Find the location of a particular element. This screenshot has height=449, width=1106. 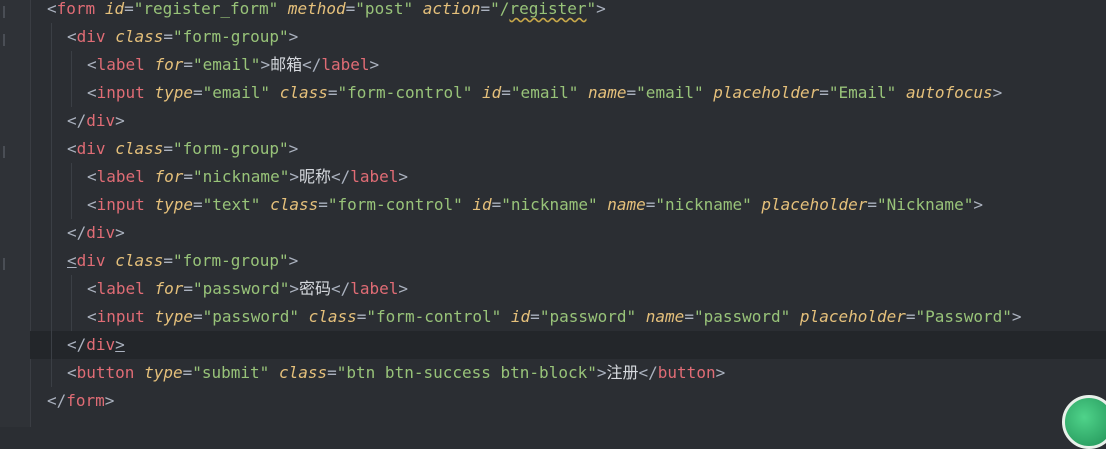

code-token: "form-control" is located at coordinates (405, 92).